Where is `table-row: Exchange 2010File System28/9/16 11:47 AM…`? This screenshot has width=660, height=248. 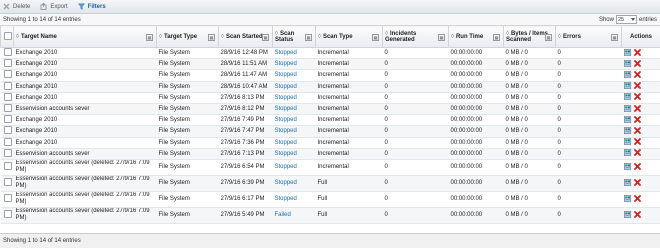 table-row: Exchange 2010File System28/9/16 11:47 AM… is located at coordinates (330, 75).